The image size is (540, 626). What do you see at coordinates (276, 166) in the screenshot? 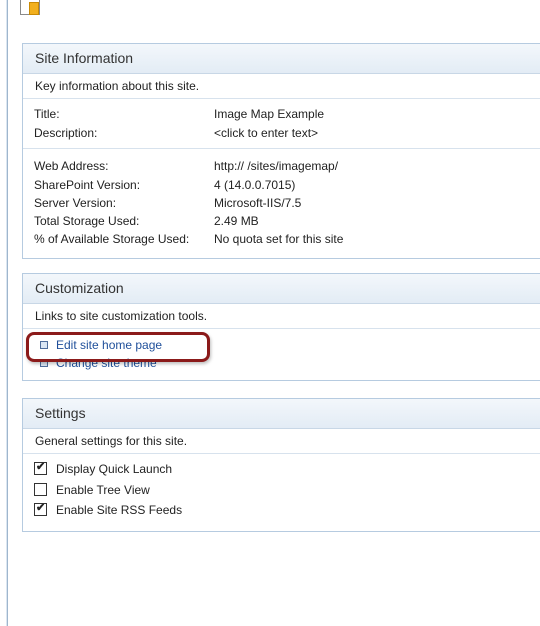
I see `web-address-value: http:// /sites/imagemap/` at bounding box center [276, 166].